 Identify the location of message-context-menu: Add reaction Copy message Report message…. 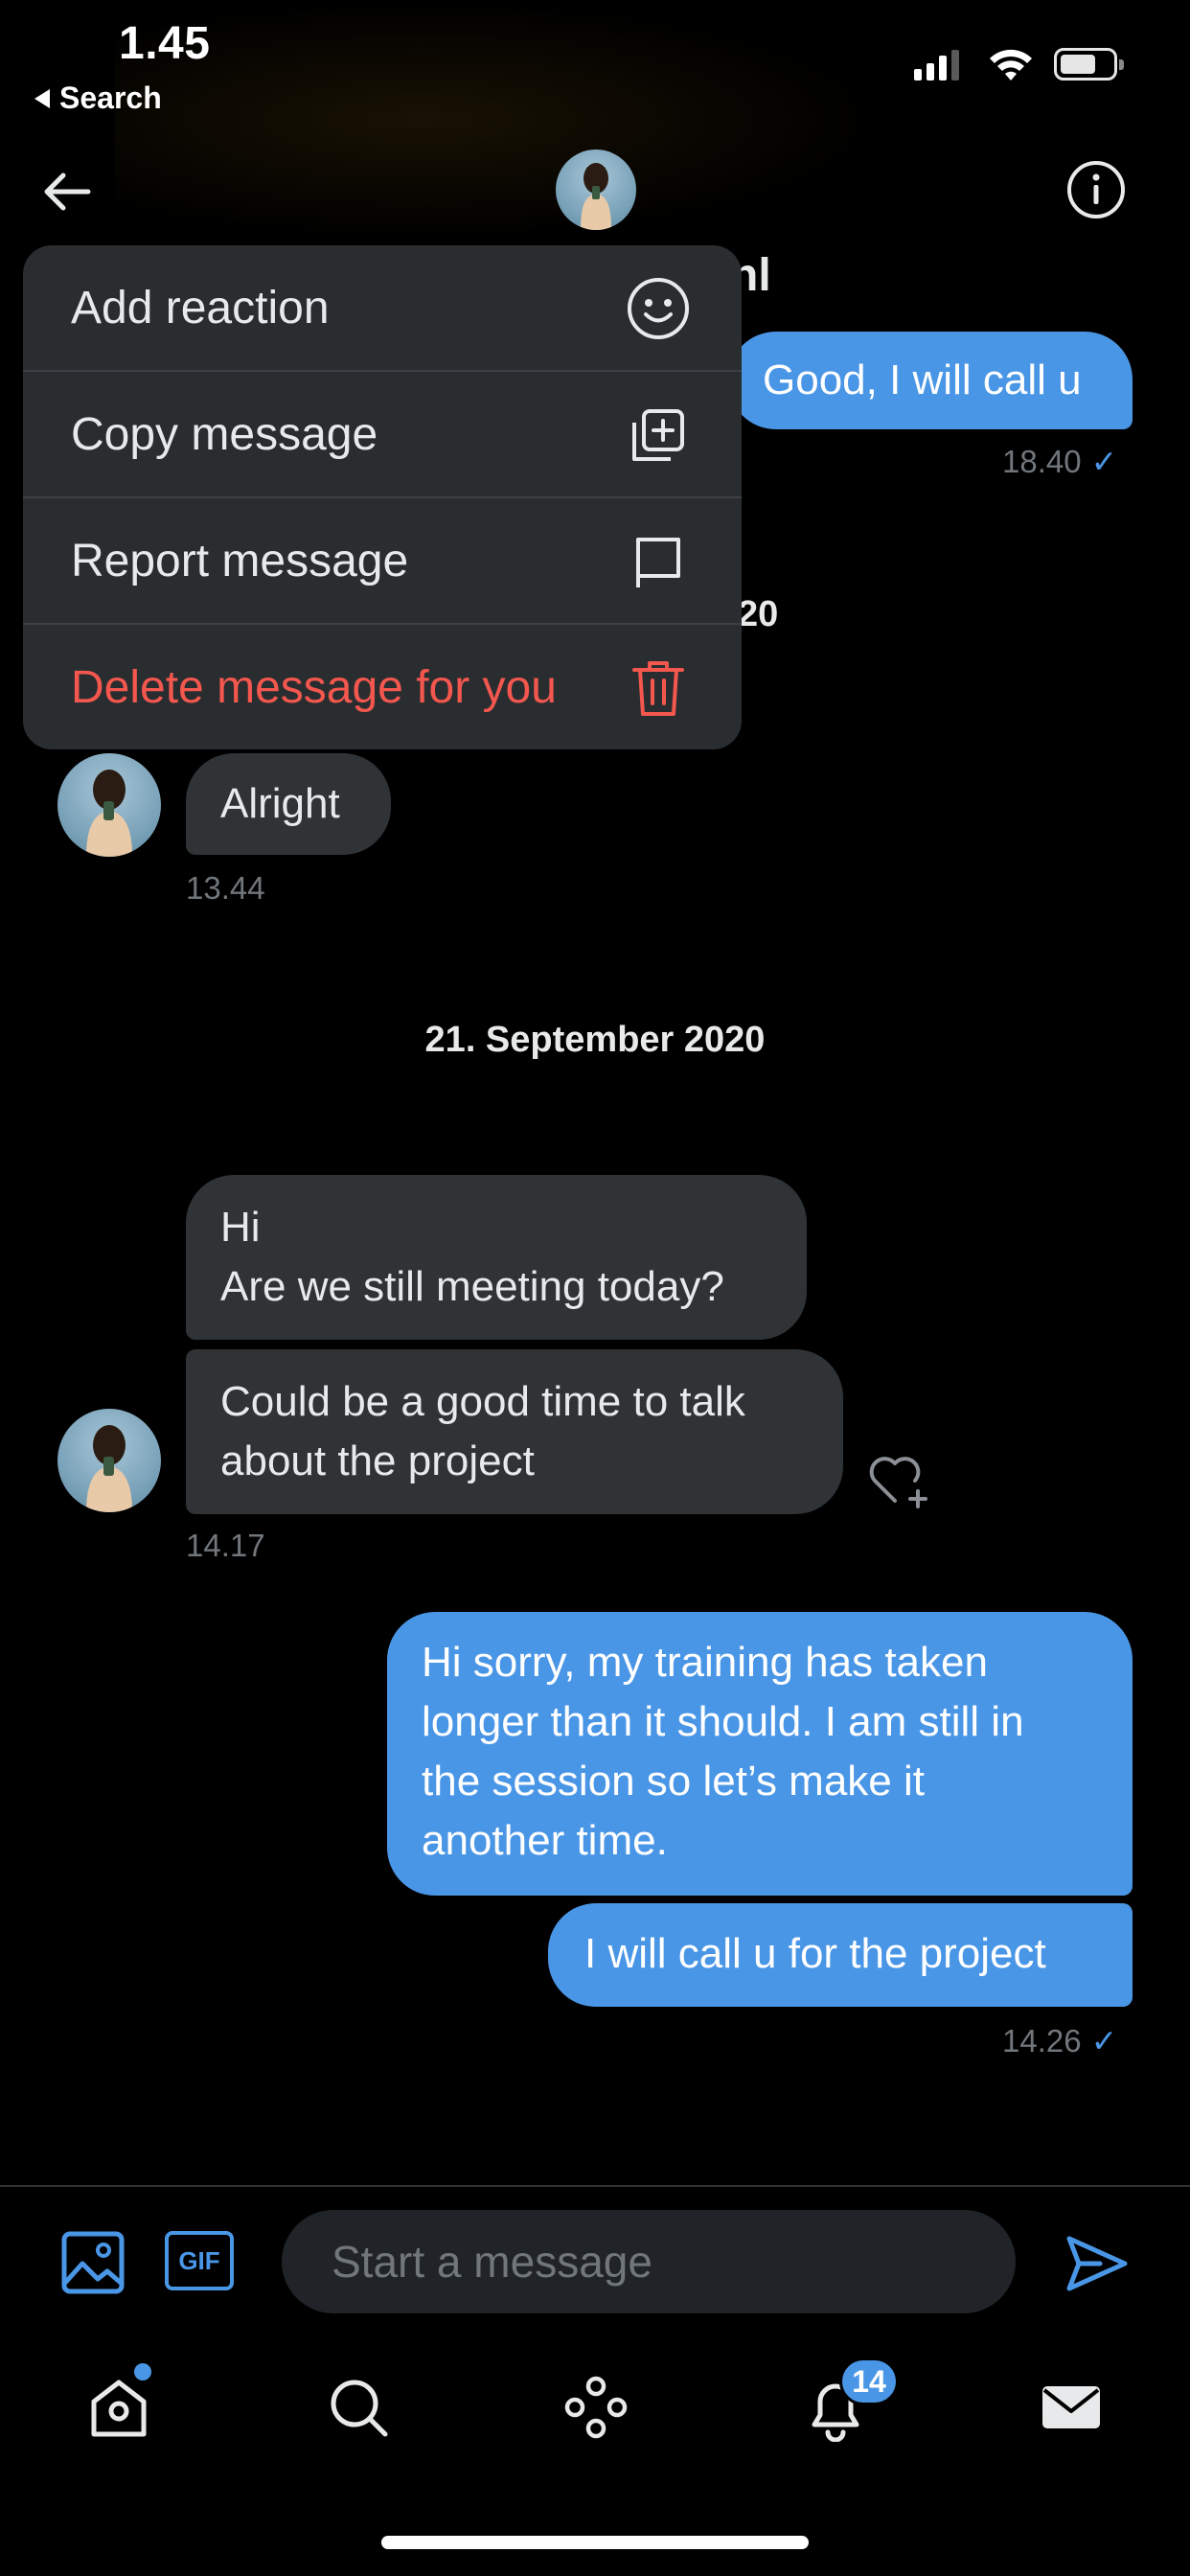
(382, 497).